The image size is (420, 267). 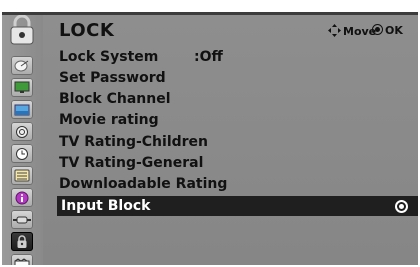 I want to click on satellite-dish-icon, so click(x=22, y=65).